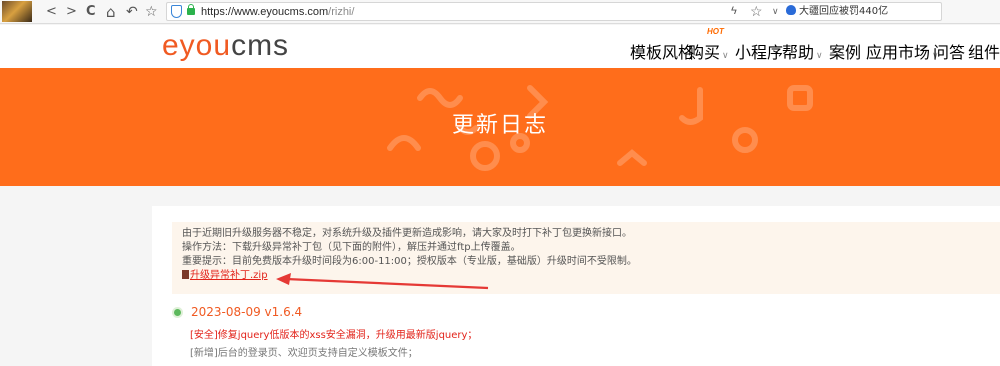  I want to click on tab-thumbnail, so click(17, 11).